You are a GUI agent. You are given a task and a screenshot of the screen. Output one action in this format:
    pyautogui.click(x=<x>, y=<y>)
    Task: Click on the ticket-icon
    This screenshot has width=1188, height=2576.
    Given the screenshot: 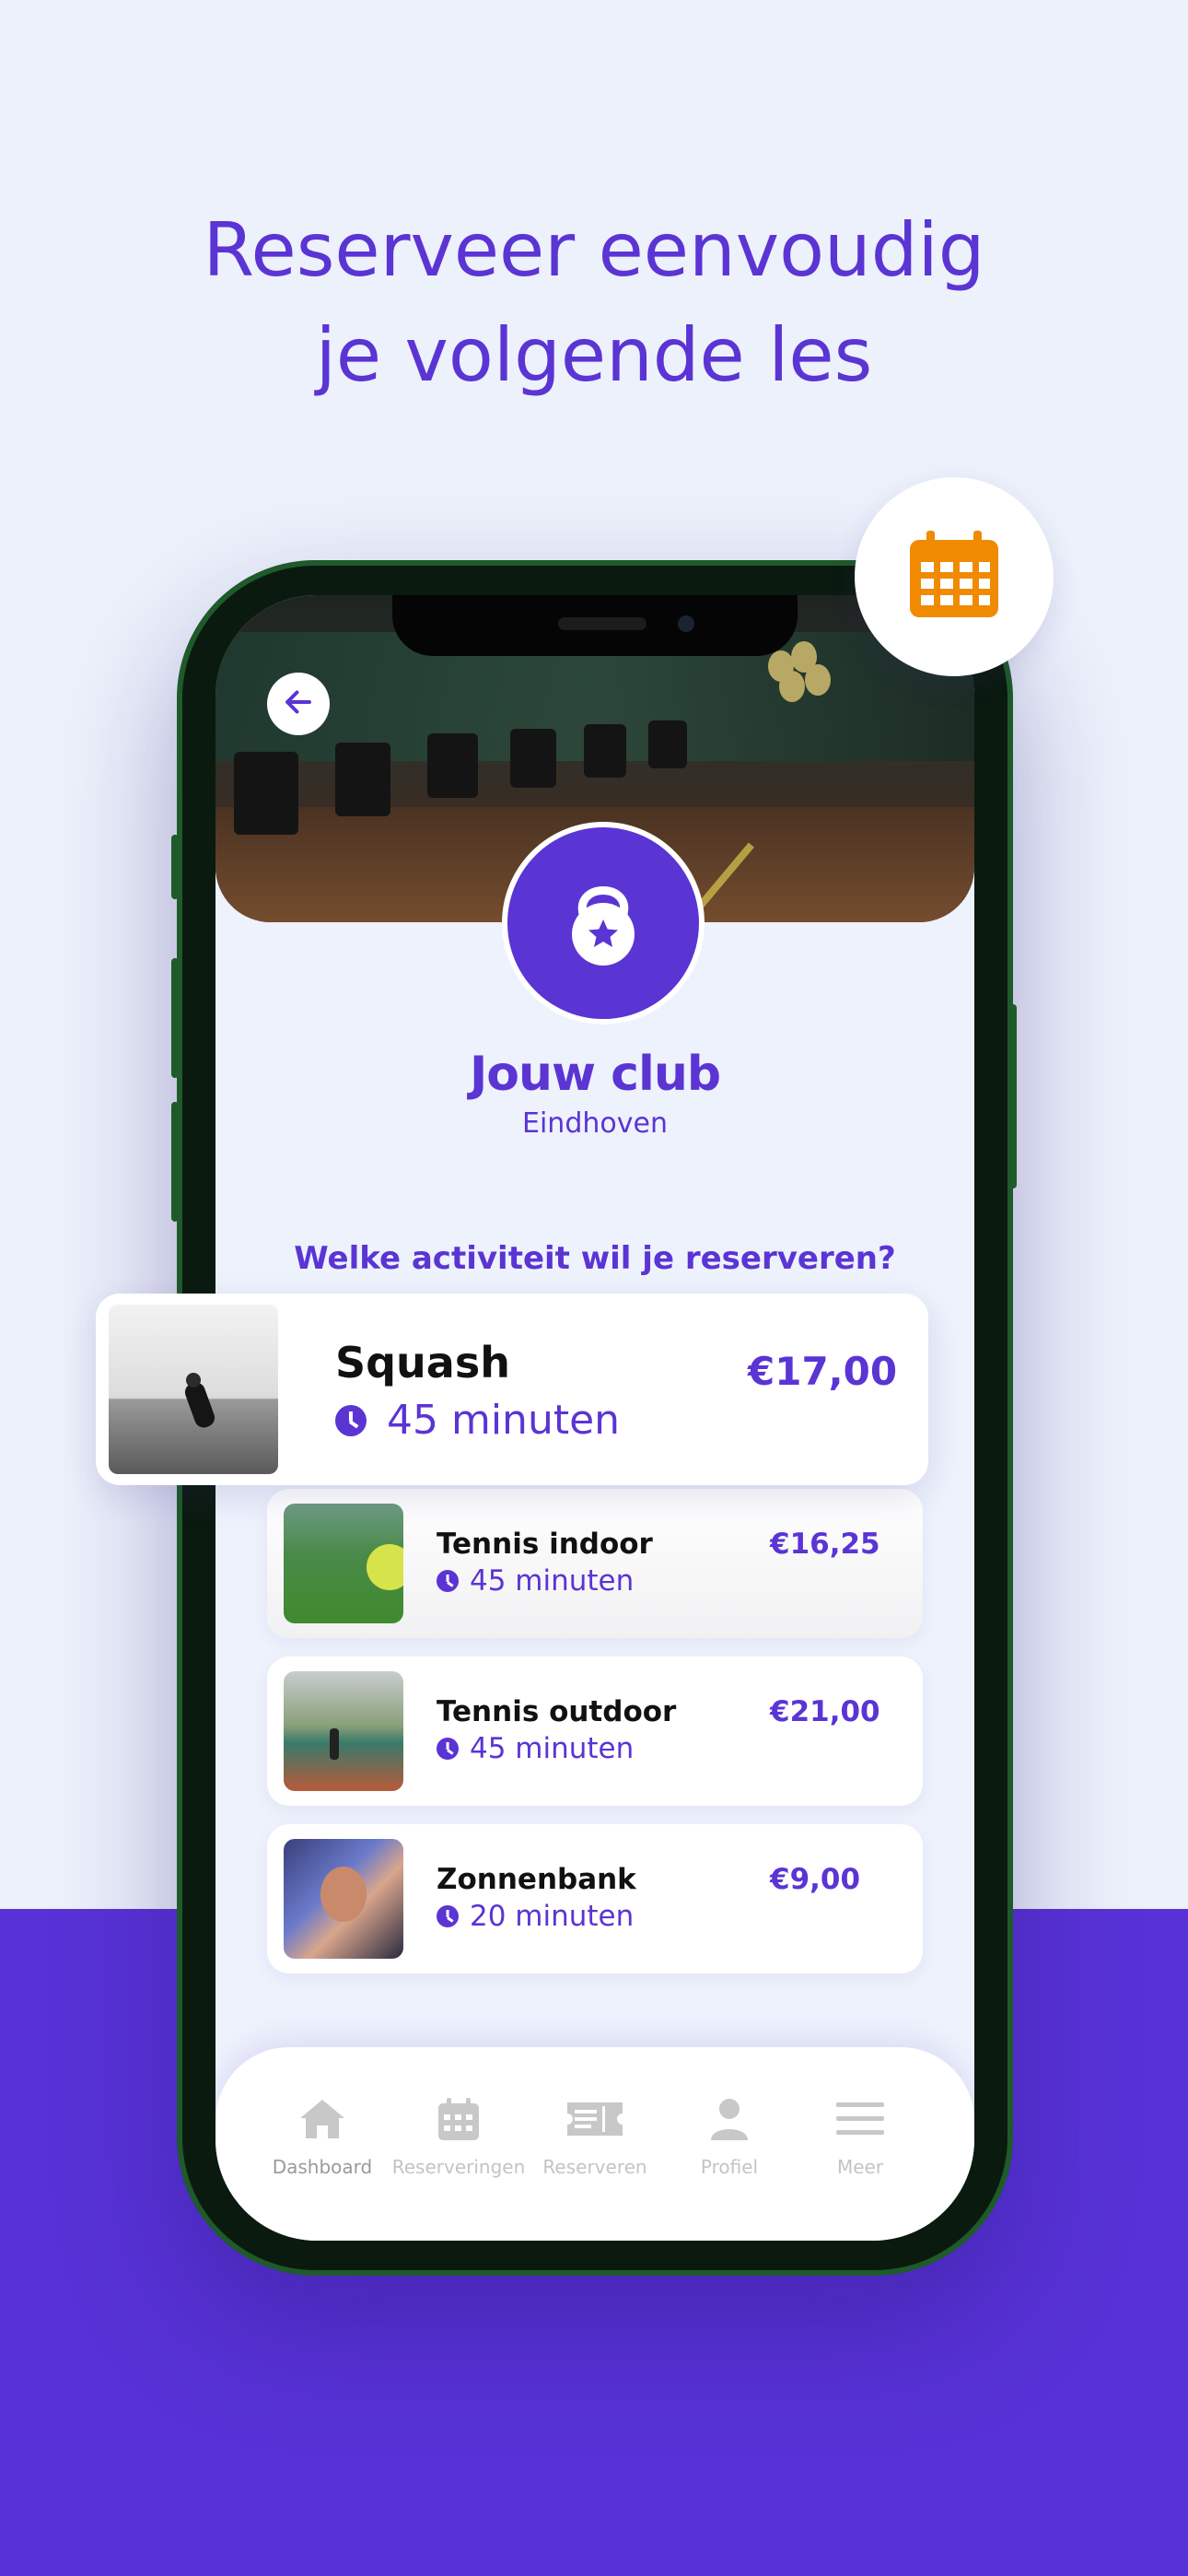 What is the action you would take?
    pyautogui.click(x=594, y=2121)
    